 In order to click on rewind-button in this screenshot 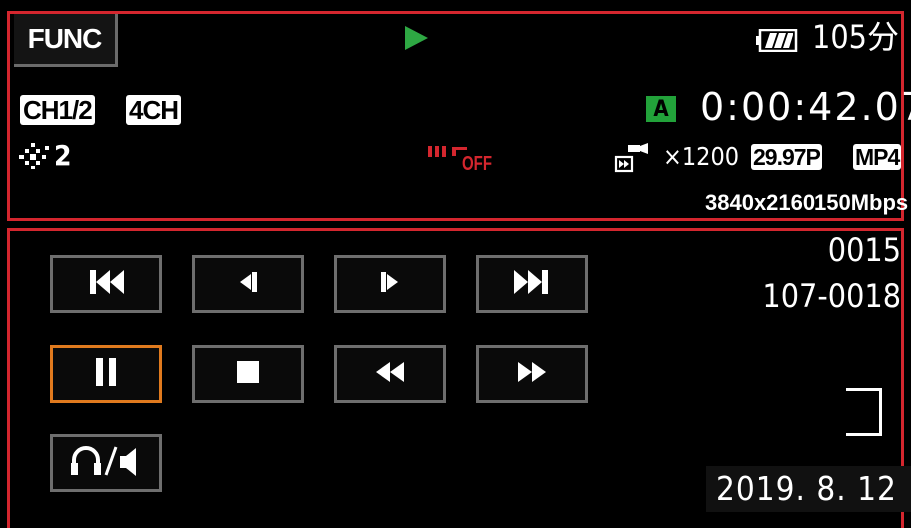, I will do `click(390, 374)`.